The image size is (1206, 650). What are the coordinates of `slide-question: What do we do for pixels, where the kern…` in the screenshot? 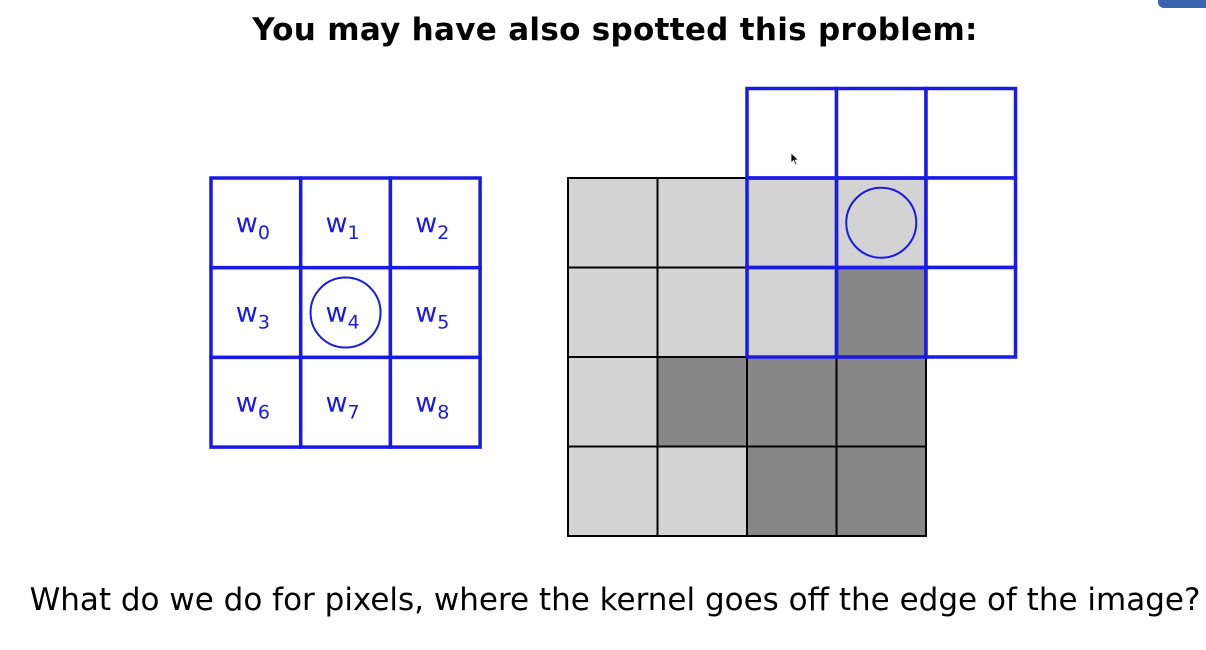 It's located at (615, 600).